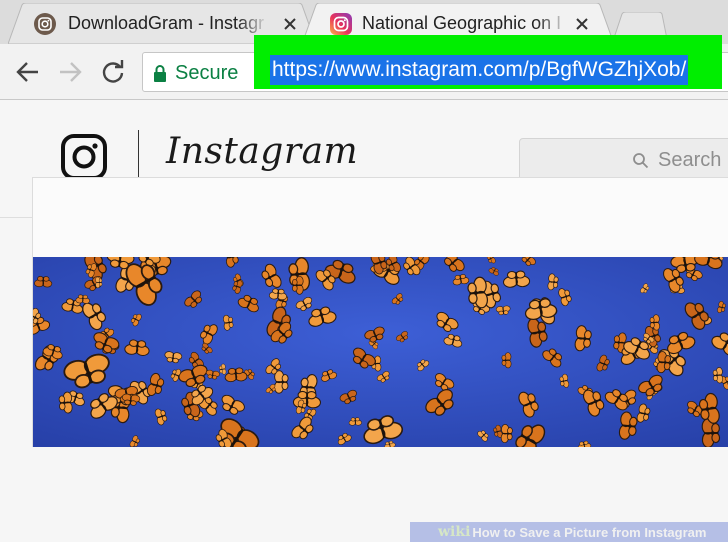 This screenshot has height=542, width=728. What do you see at coordinates (462, 23) in the screenshot?
I see `tab-title: National Geographic on I` at bounding box center [462, 23].